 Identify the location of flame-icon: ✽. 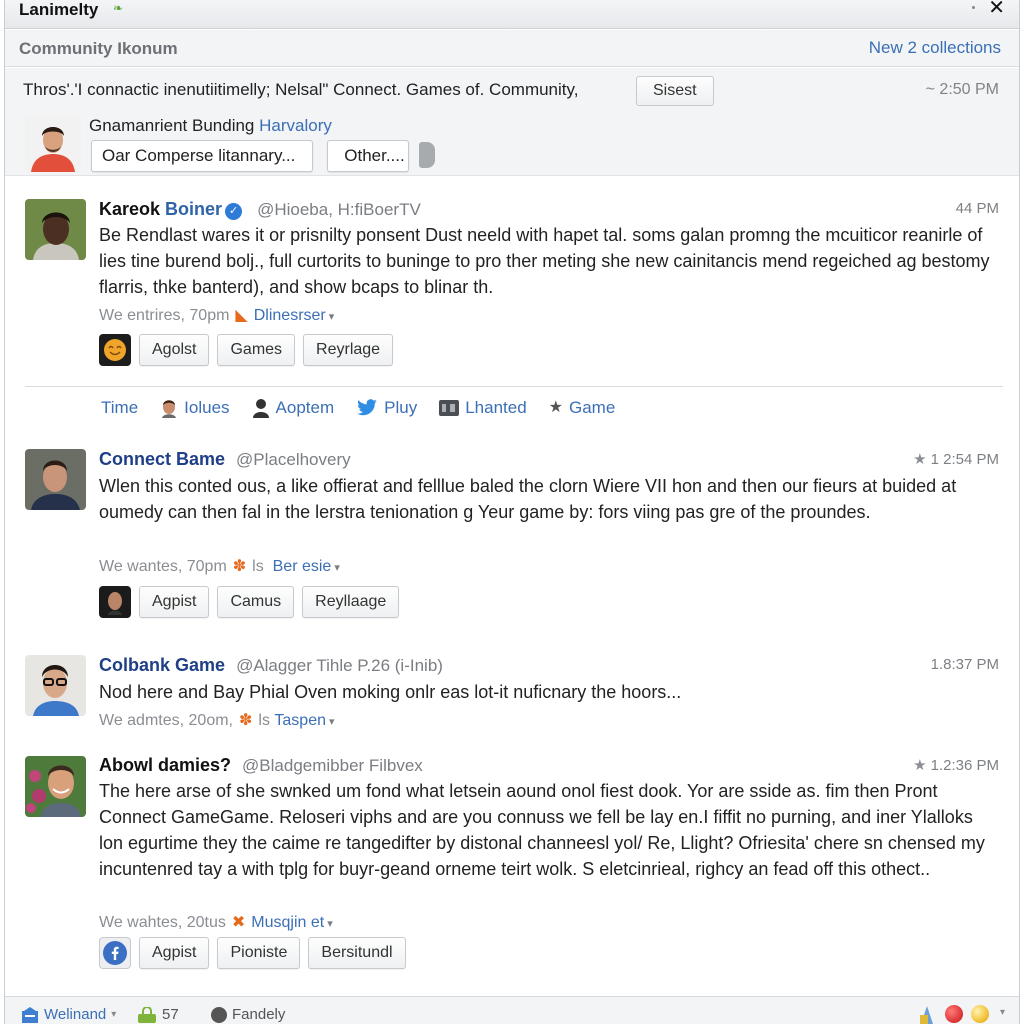
(239, 566).